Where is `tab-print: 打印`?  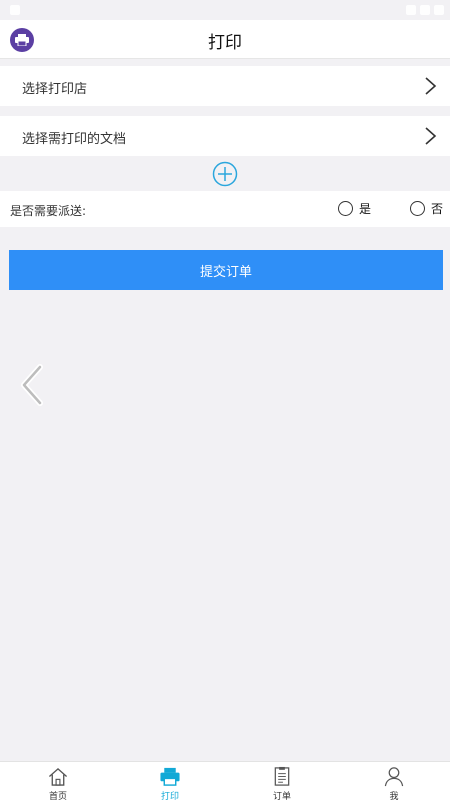 tab-print: 打印 is located at coordinates (170, 782).